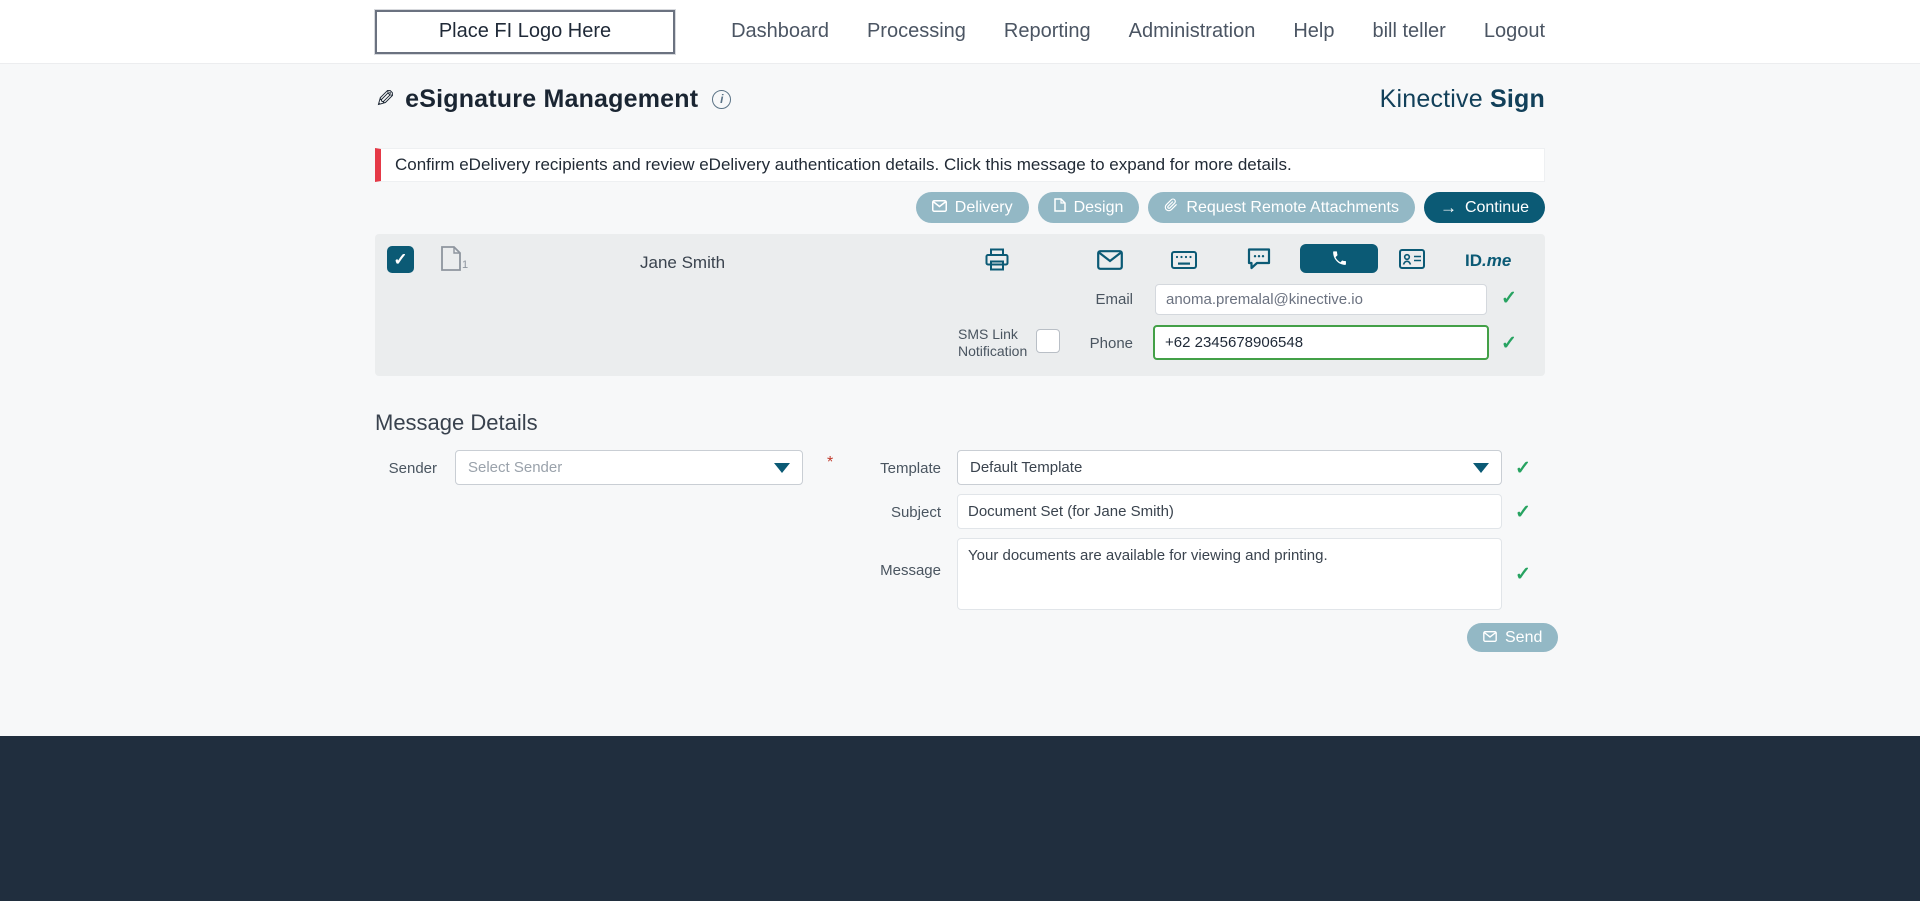  Describe the element at coordinates (1412, 259) in the screenshot. I see `id-card-auth-icon` at that location.